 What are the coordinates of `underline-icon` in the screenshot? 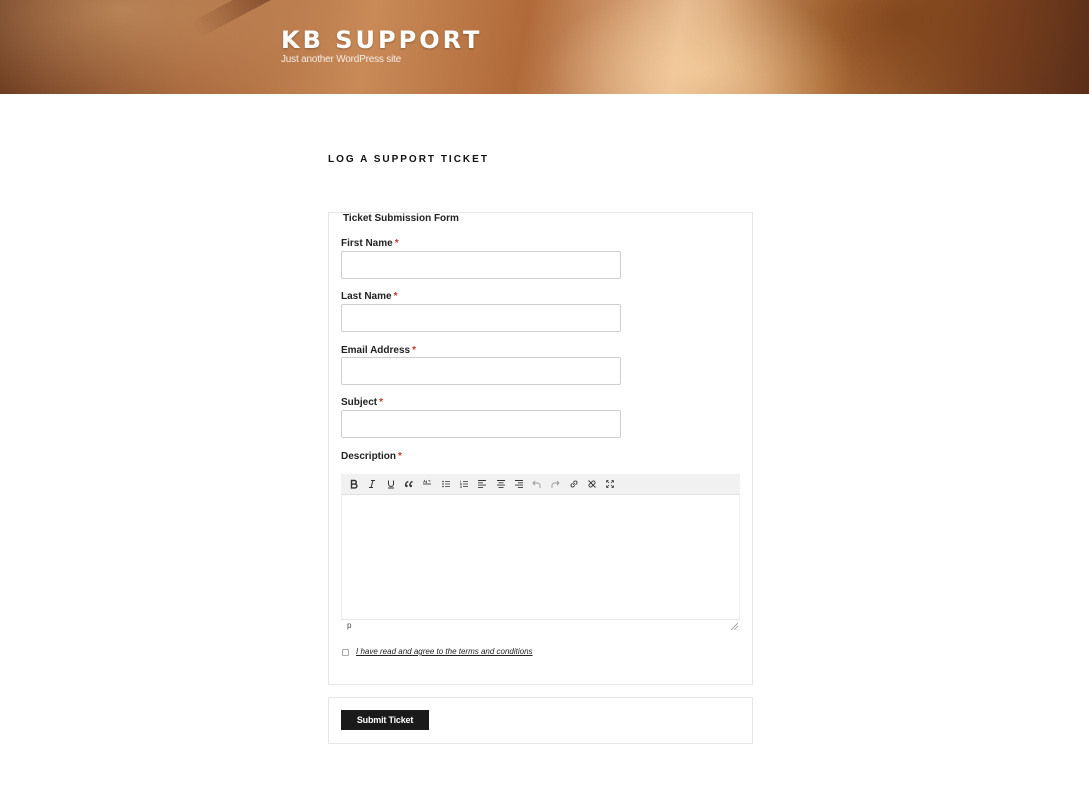 It's located at (391, 484).